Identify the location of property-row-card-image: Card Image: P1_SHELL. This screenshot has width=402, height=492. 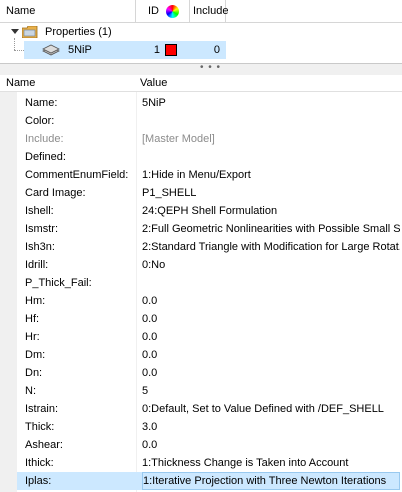
(208, 193).